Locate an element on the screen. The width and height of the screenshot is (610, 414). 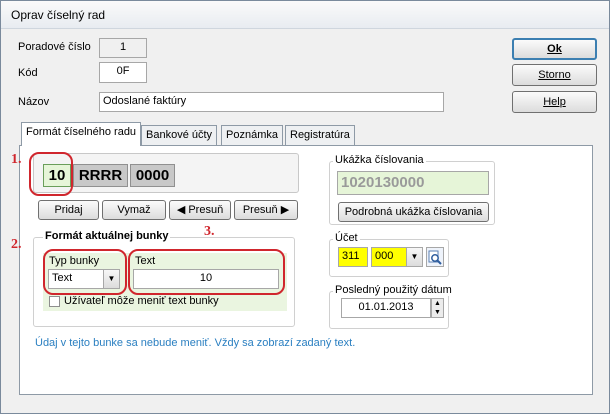
search-icon is located at coordinates (435, 257).